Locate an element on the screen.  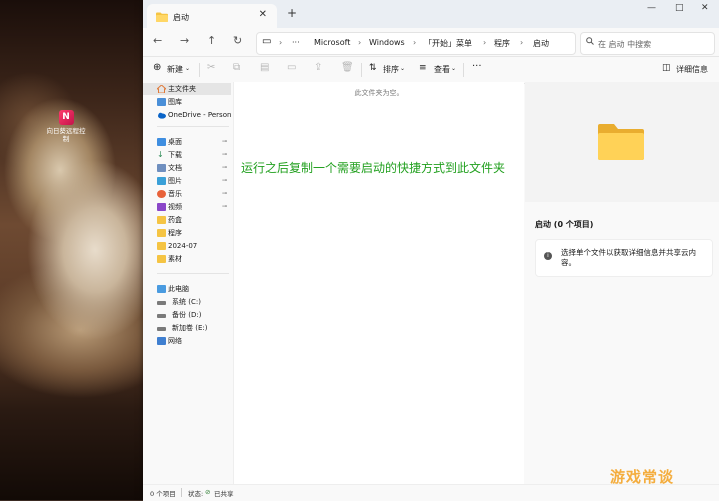
sort-button: 排序 is located at coordinates (391, 69).